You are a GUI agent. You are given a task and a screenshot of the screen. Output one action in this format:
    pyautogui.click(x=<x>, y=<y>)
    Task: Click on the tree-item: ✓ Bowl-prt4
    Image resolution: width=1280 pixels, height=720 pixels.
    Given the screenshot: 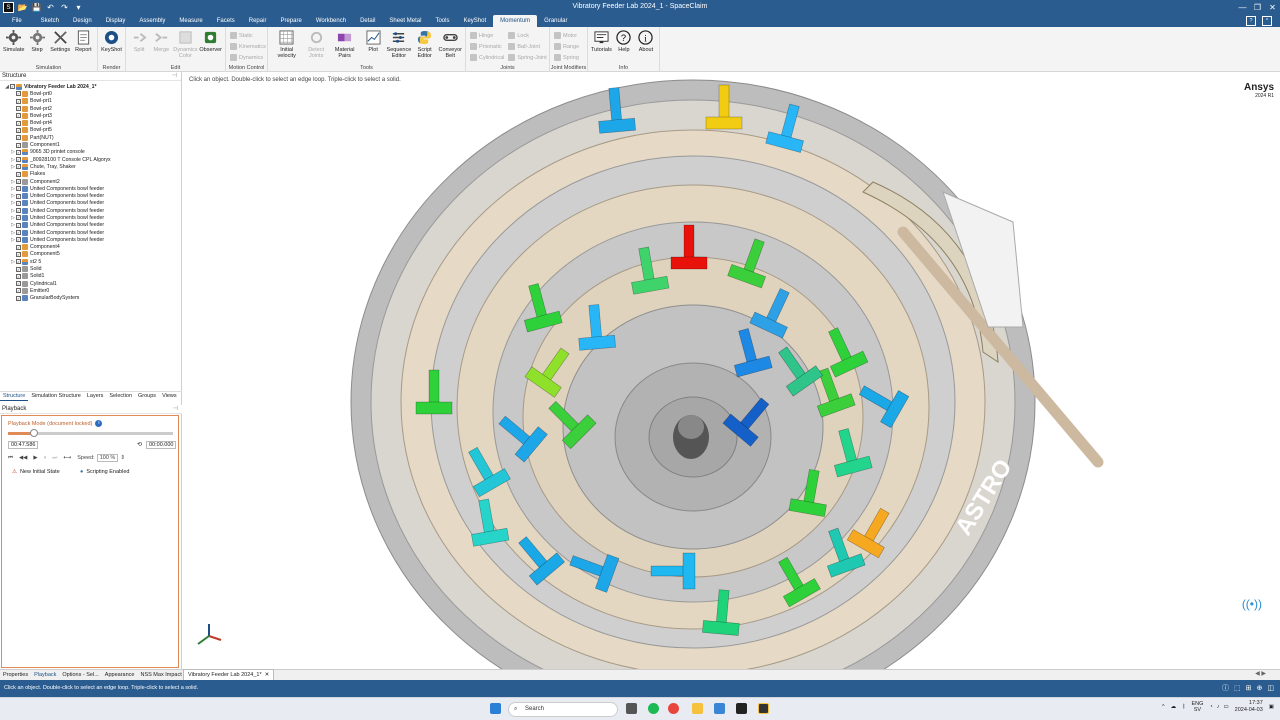 What is the action you would take?
    pyautogui.click(x=90, y=123)
    